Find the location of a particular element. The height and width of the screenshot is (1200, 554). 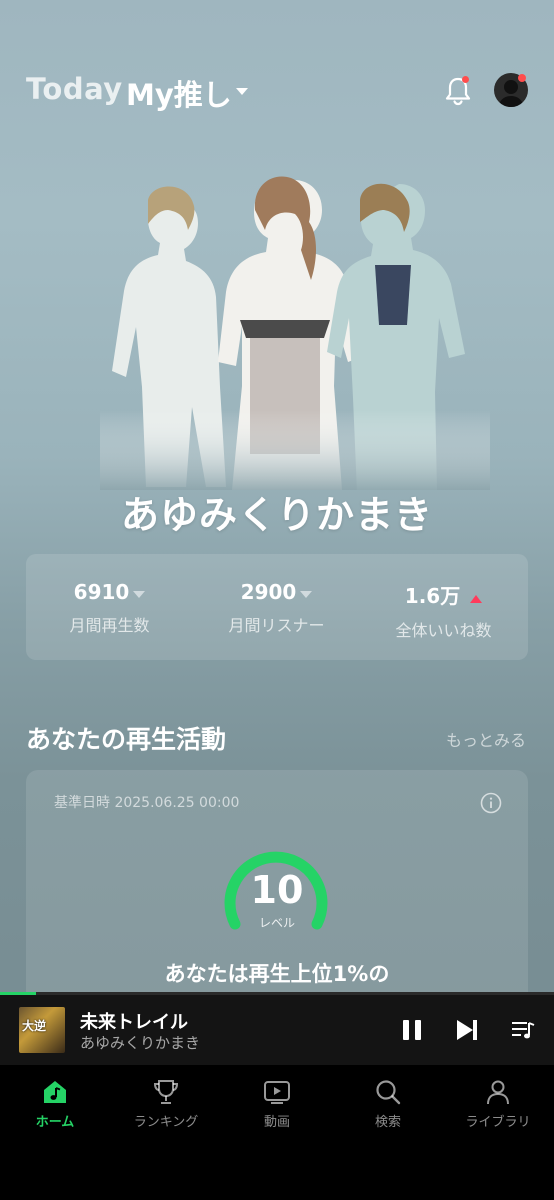

level-label: レベル is located at coordinates (276, 923).